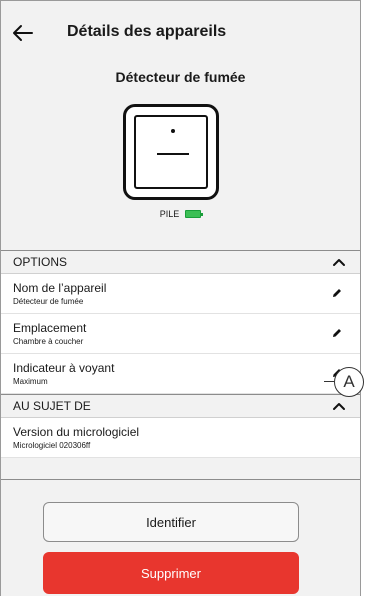  Describe the element at coordinates (180, 77) in the screenshot. I see `device-name: Détecteur de fumée` at that location.